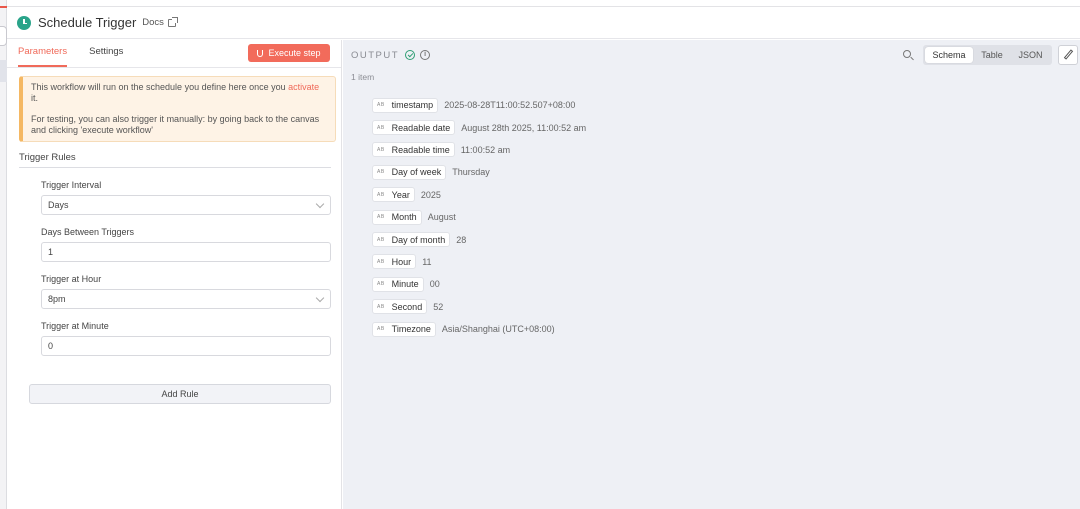 The image size is (1080, 509). Describe the element at coordinates (24, 22) in the screenshot. I see `clock-icon` at that location.